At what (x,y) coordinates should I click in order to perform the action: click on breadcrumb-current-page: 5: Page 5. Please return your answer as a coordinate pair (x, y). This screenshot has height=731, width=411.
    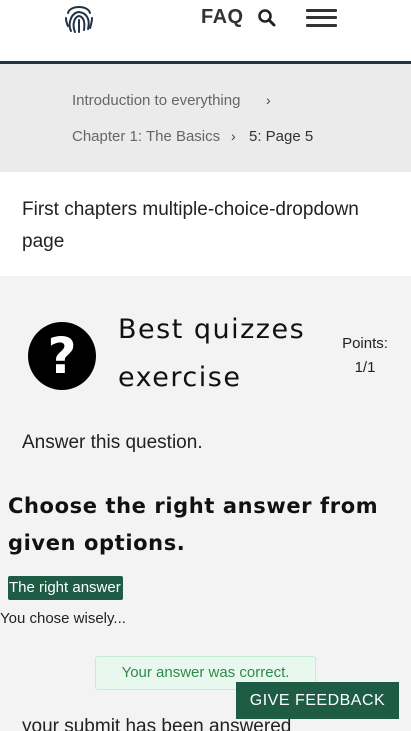
    Looking at the image, I should click on (281, 136).